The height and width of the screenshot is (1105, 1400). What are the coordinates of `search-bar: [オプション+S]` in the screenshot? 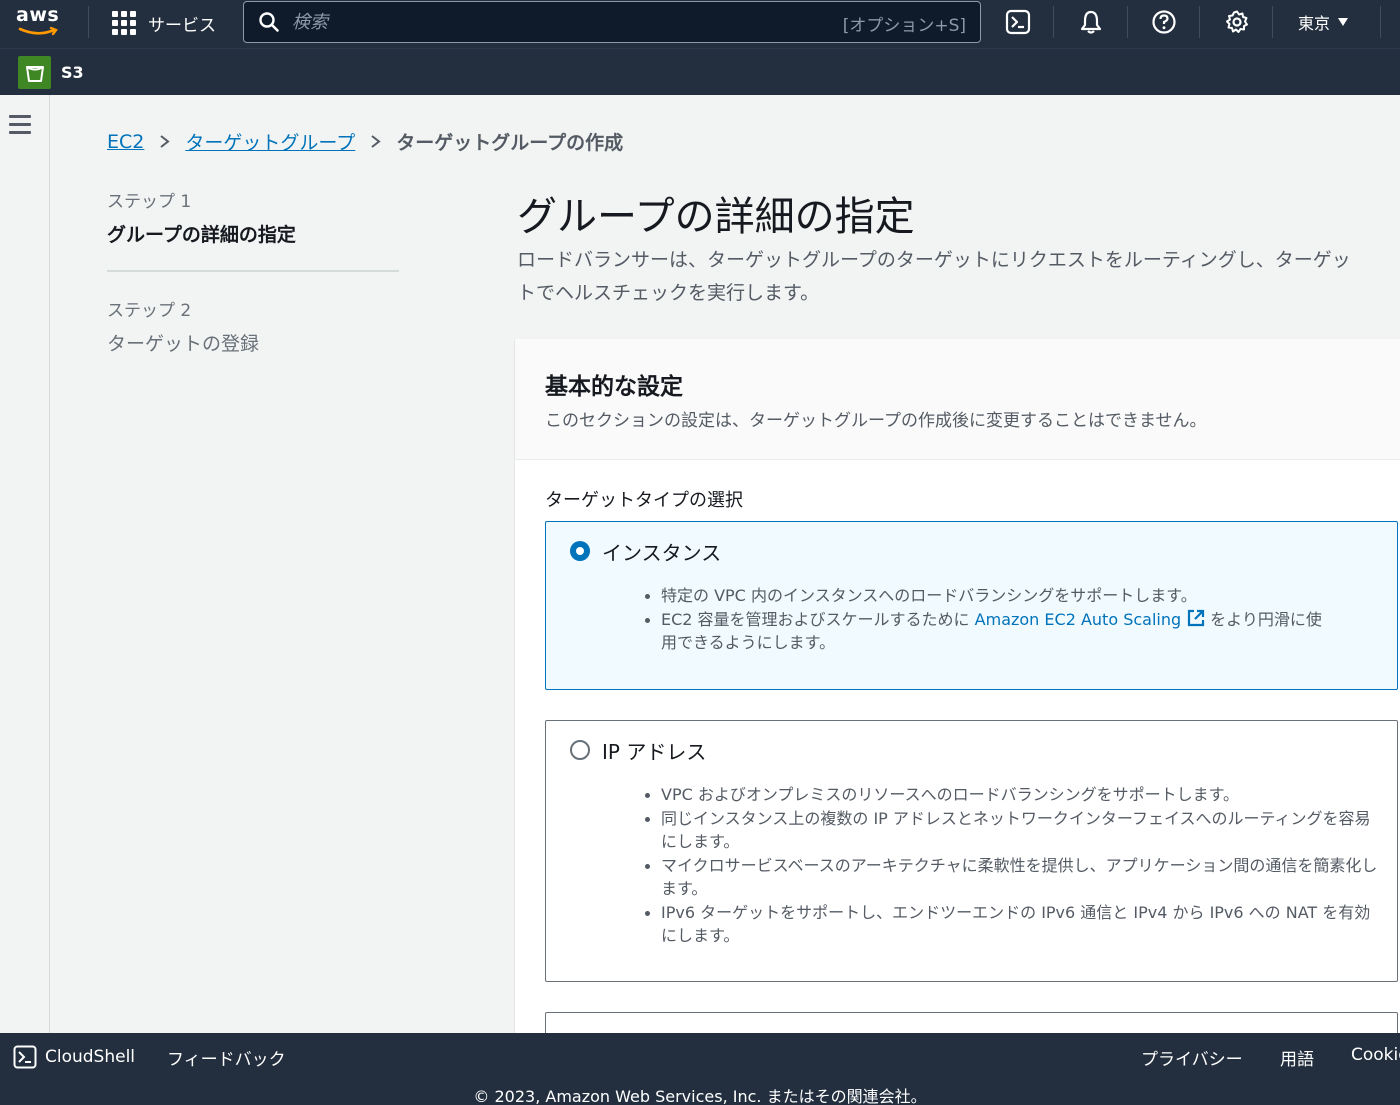 It's located at (612, 22).